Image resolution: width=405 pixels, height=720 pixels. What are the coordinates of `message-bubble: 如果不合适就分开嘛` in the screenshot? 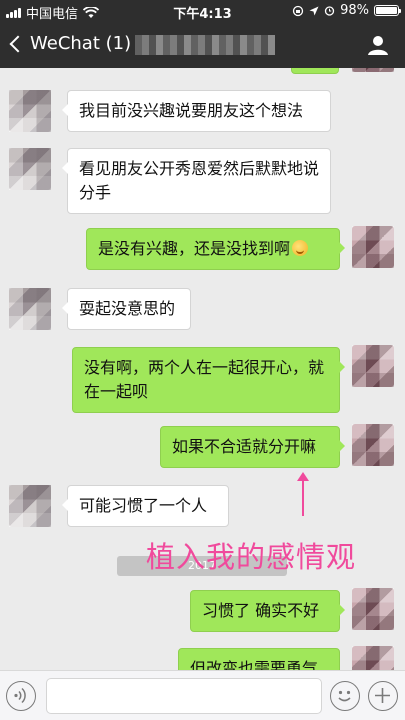 It's located at (252, 447).